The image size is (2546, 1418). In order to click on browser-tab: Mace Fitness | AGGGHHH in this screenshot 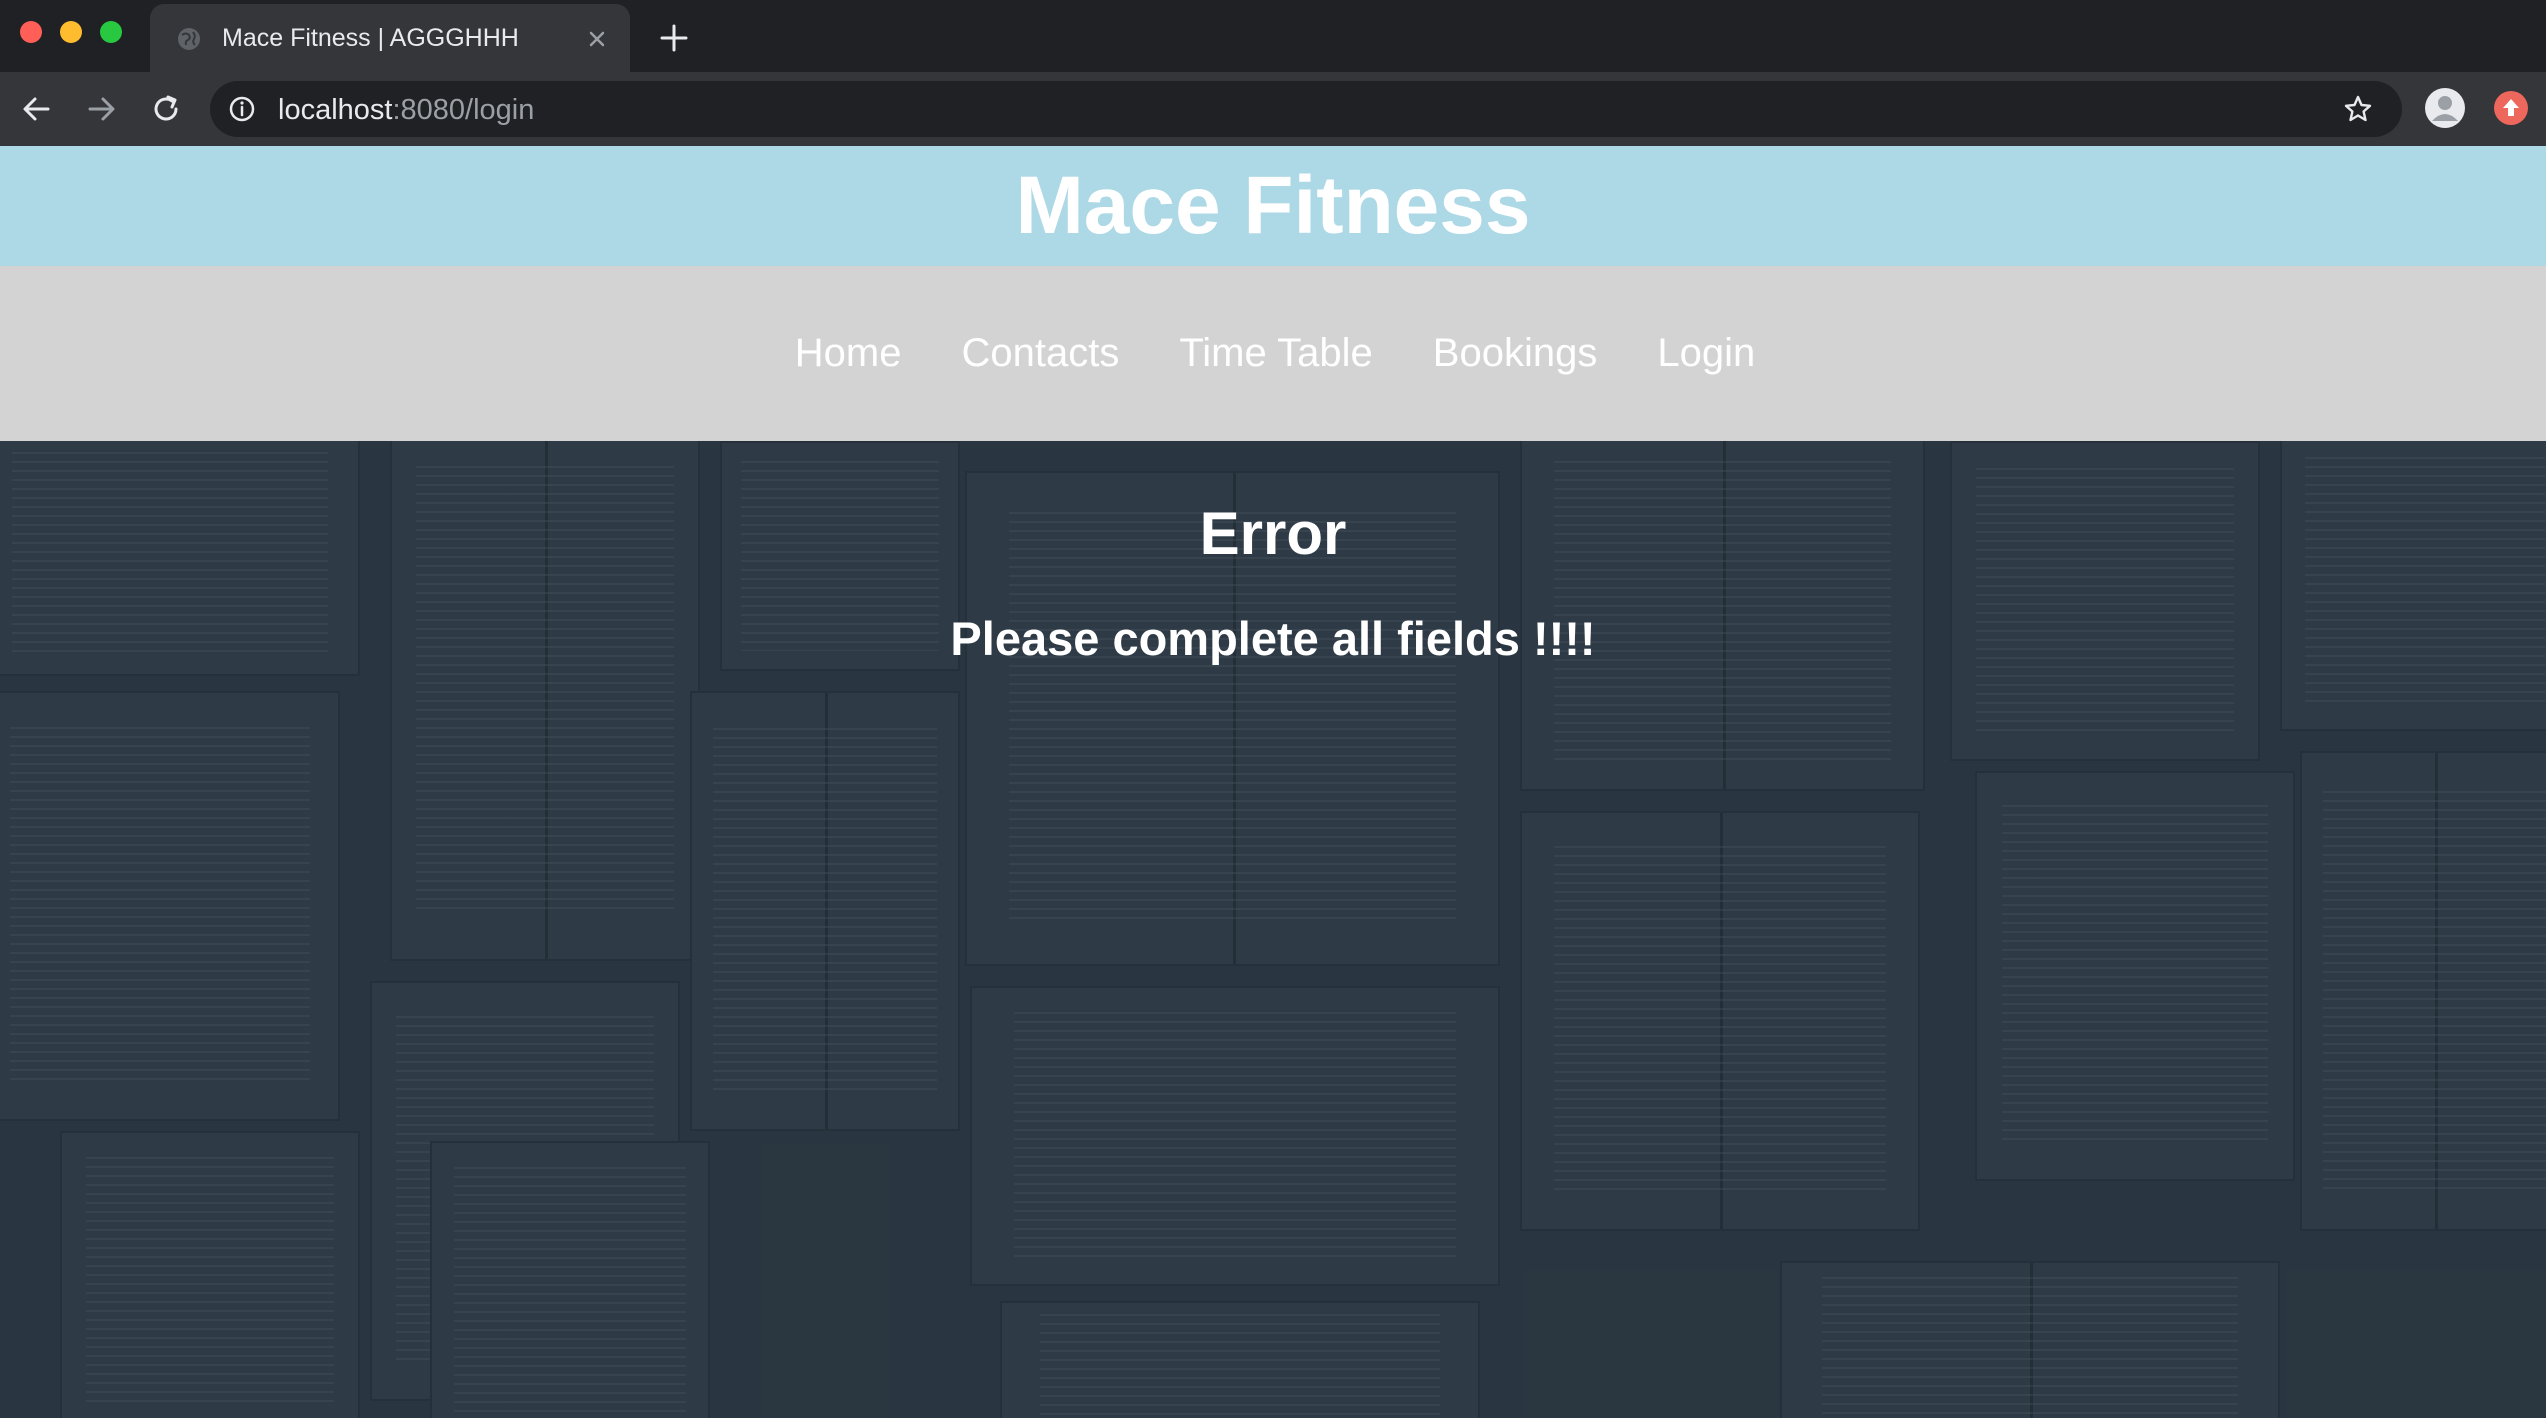, I will do `click(390, 38)`.